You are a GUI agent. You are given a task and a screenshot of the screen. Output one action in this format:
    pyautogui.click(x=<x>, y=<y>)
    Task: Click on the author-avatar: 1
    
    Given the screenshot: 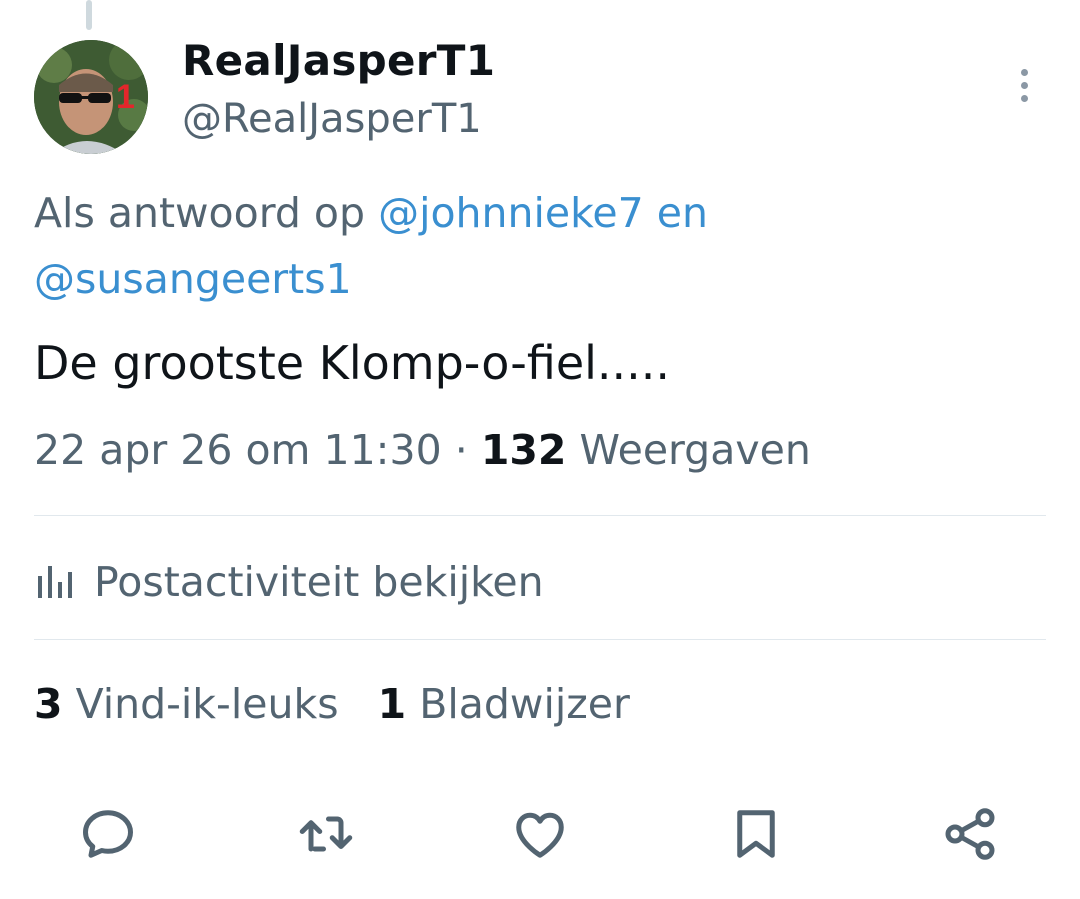 What is the action you would take?
    pyautogui.click(x=91, y=97)
    